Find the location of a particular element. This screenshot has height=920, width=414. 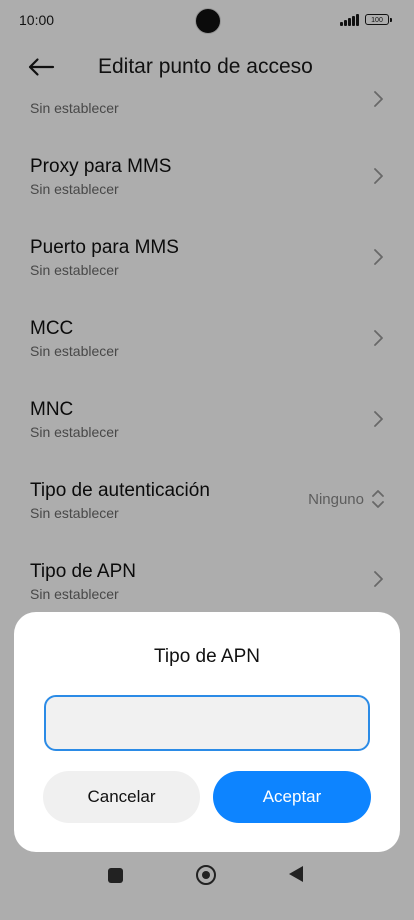

cancel-button: Cancelar is located at coordinates (121, 797).